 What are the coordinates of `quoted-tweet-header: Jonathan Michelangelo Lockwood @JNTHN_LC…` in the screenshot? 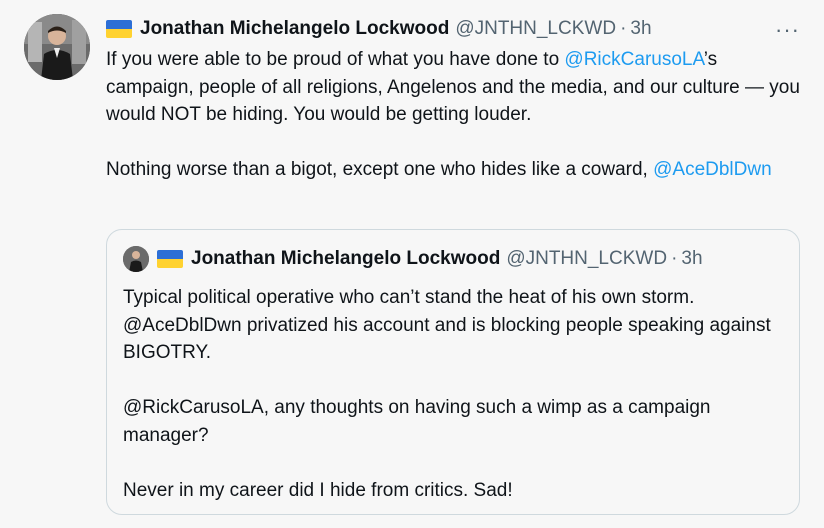 It's located at (453, 259).